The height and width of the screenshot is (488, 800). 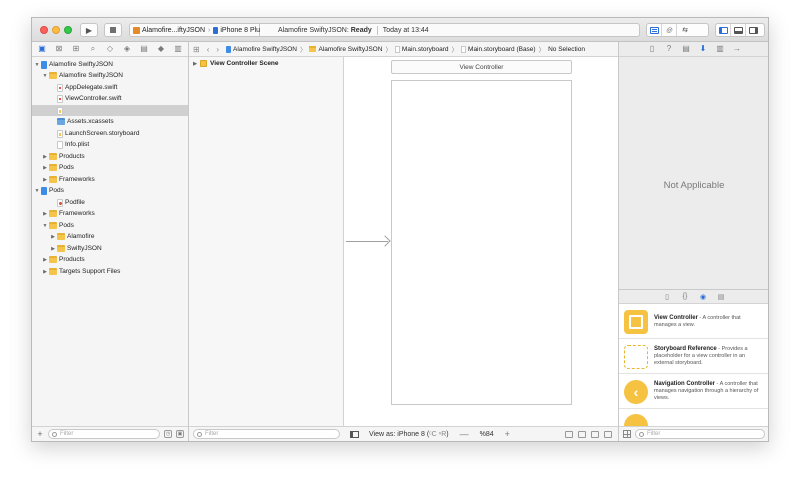 I want to click on attributes-inspector-tab: ⬇, so click(x=703, y=49).